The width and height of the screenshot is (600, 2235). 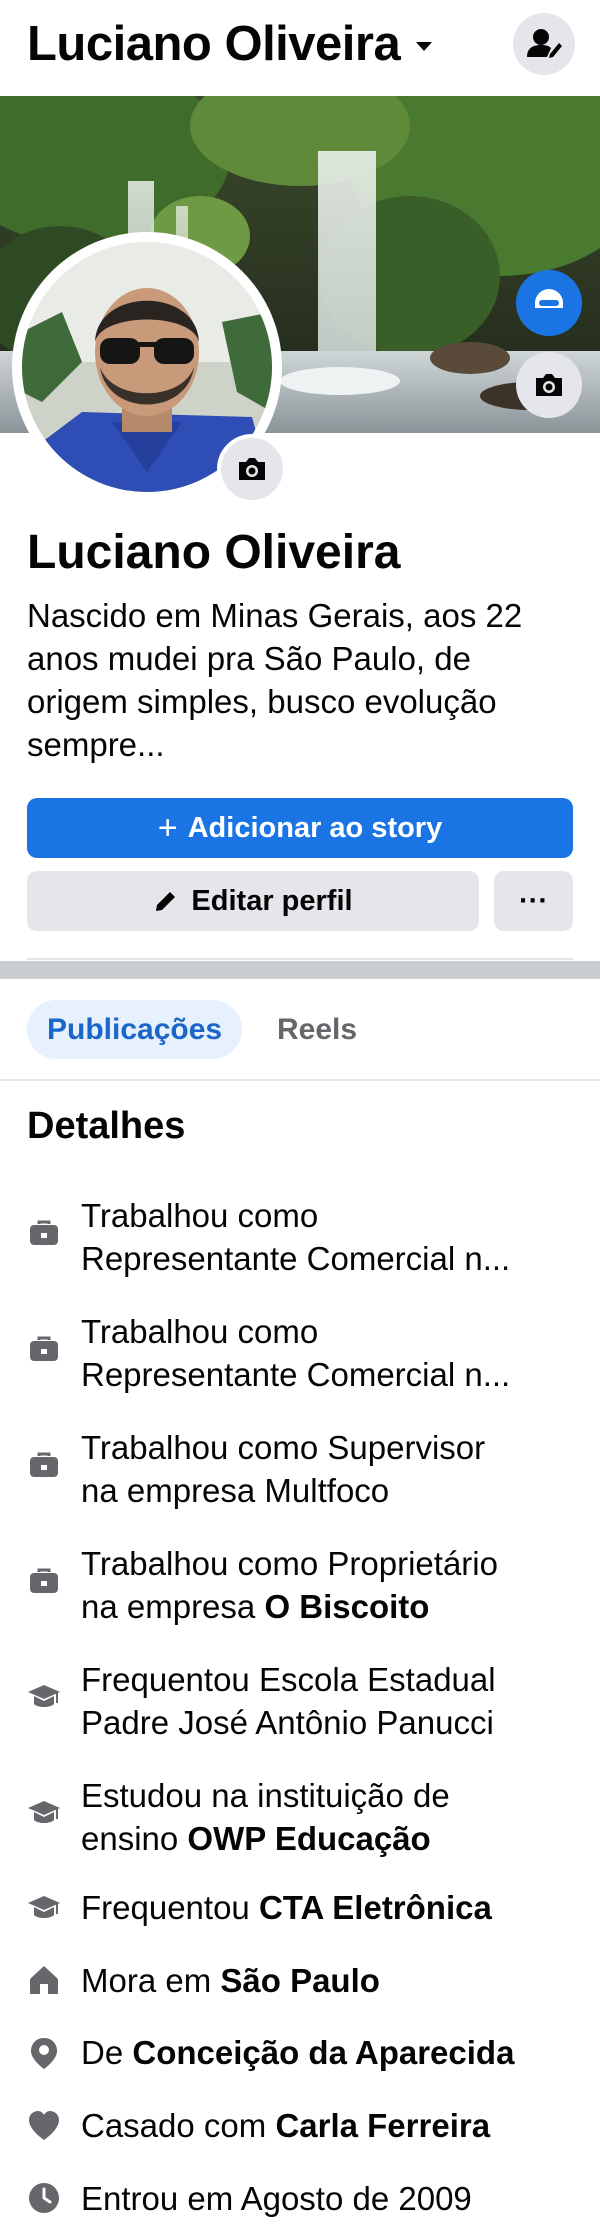 What do you see at coordinates (375, 1907) in the screenshot?
I see `detail-link: CTA Eletrônica` at bounding box center [375, 1907].